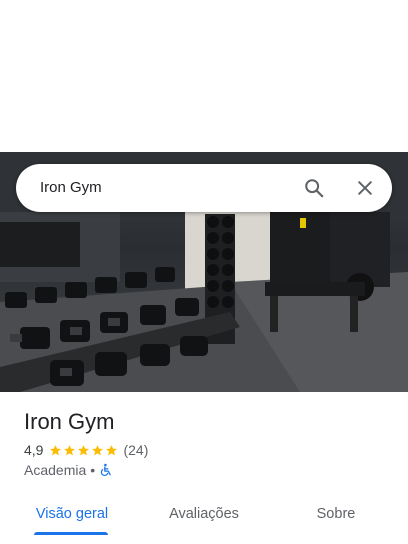  I want to click on place-category: Academia, so click(55, 470).